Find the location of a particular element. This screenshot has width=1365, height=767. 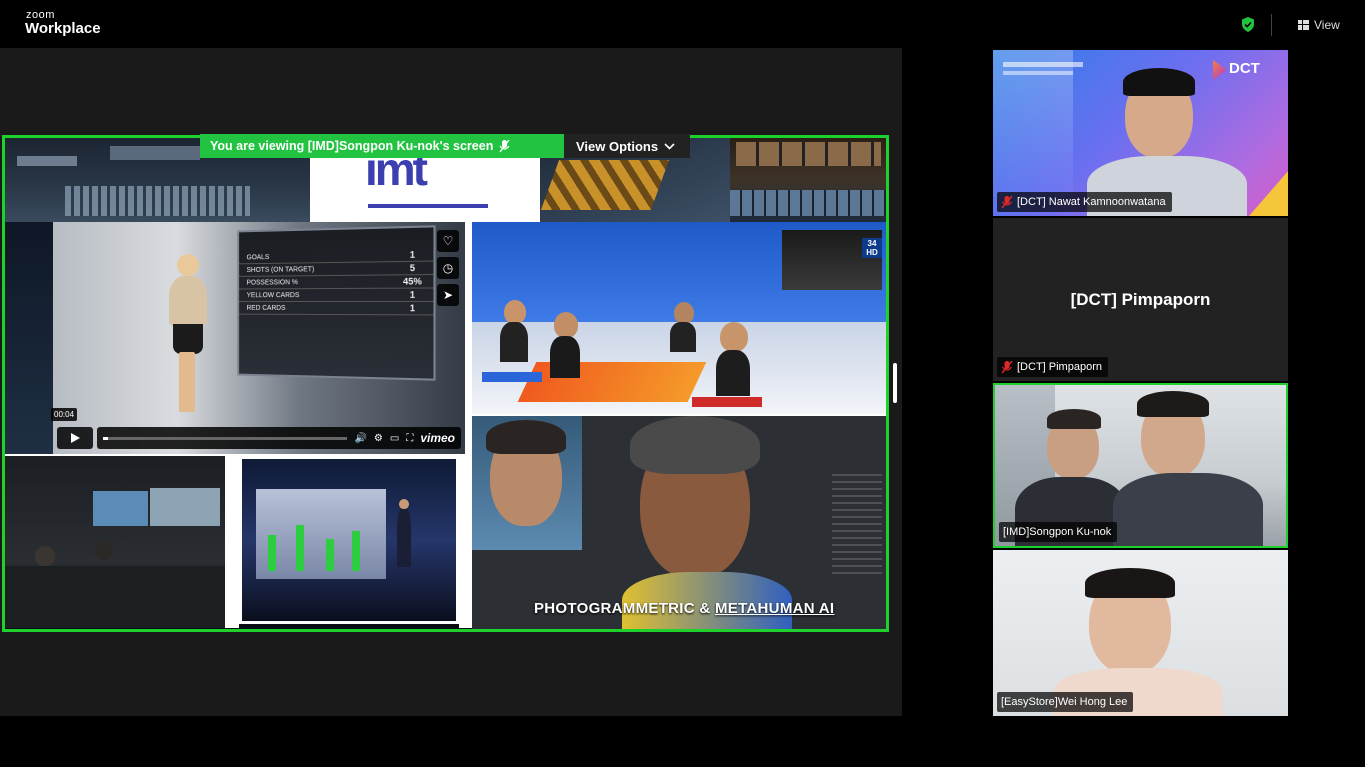

participant-name-tag: [DCT] Nawat Kamnoonwatana is located at coordinates (1084, 202).